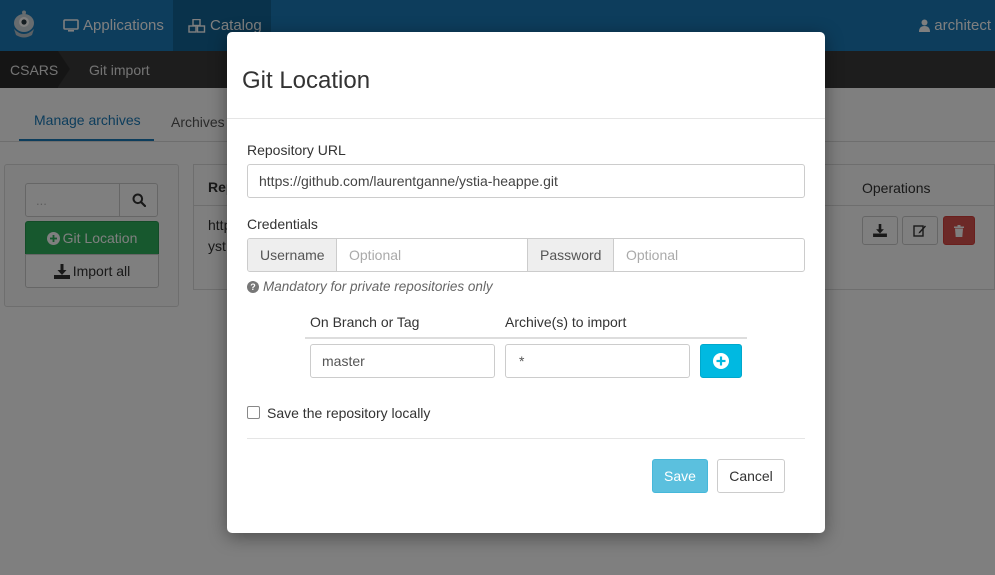  I want to click on add-branch-button, so click(721, 361).